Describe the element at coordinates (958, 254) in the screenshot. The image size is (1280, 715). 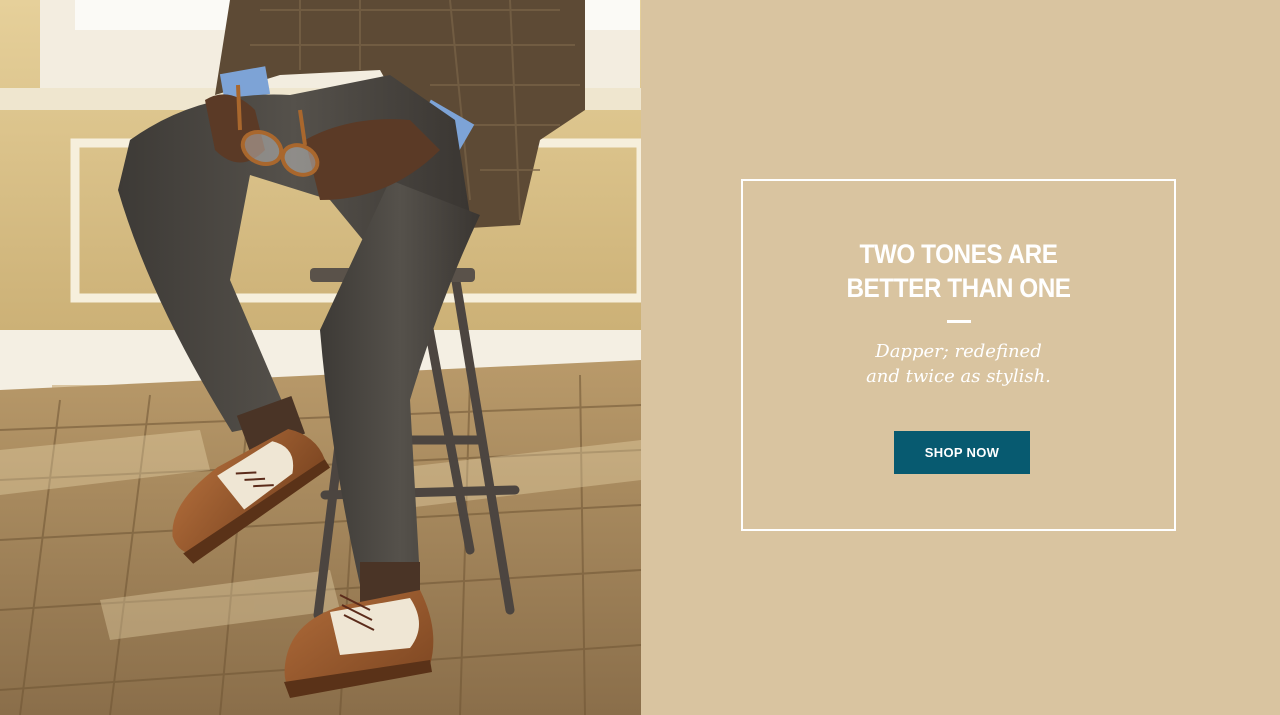
I see `promo-title-line1: TWO TONES ARE` at that location.